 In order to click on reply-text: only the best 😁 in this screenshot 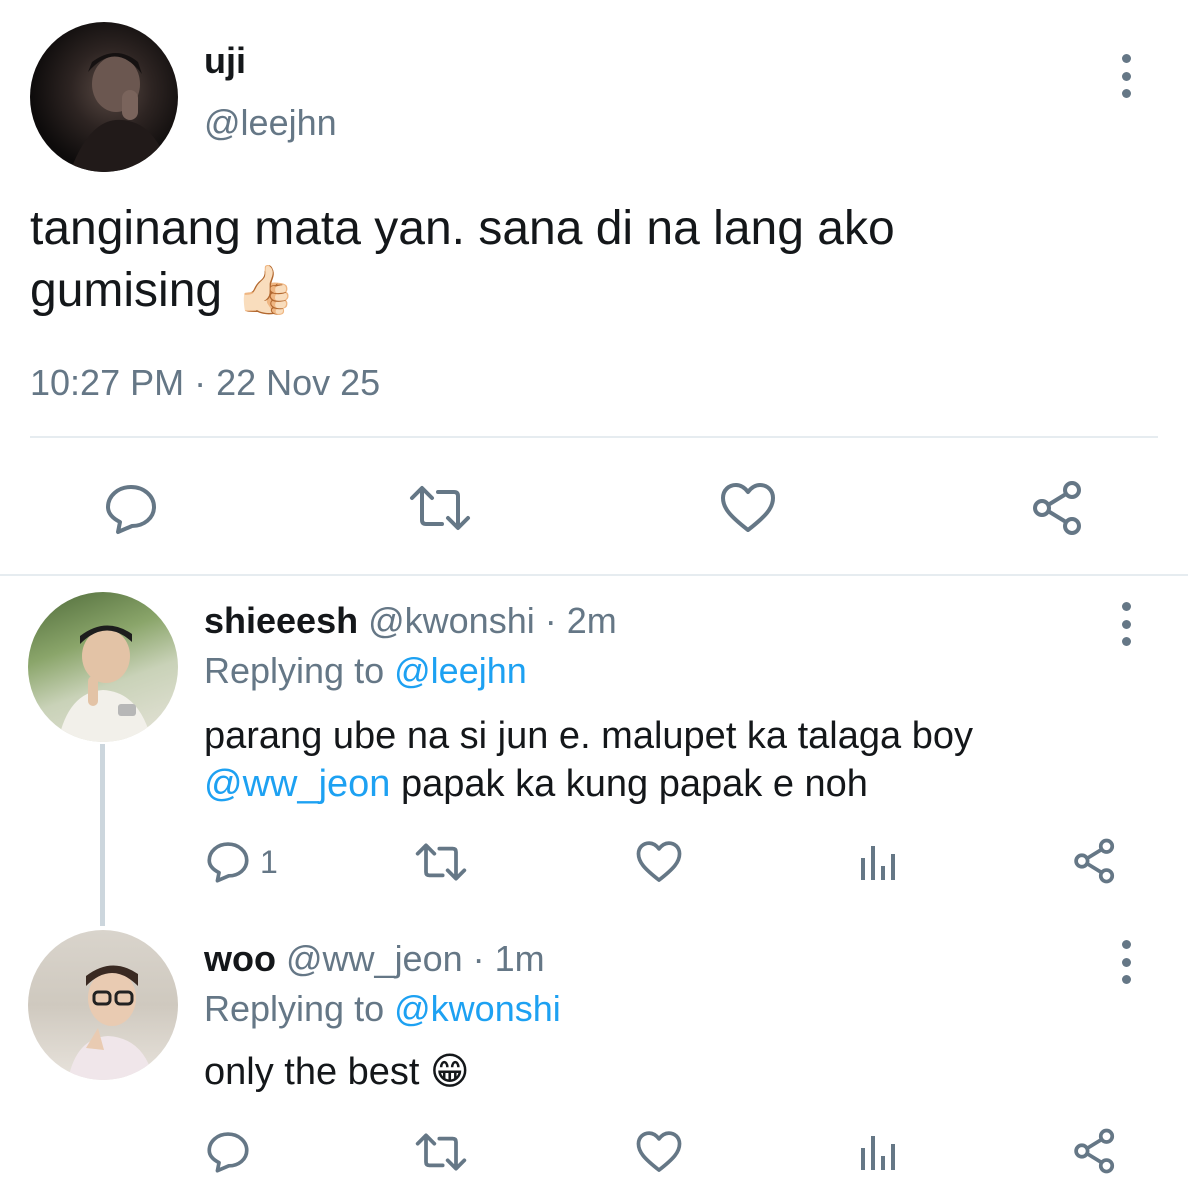, I will do `click(337, 1072)`.